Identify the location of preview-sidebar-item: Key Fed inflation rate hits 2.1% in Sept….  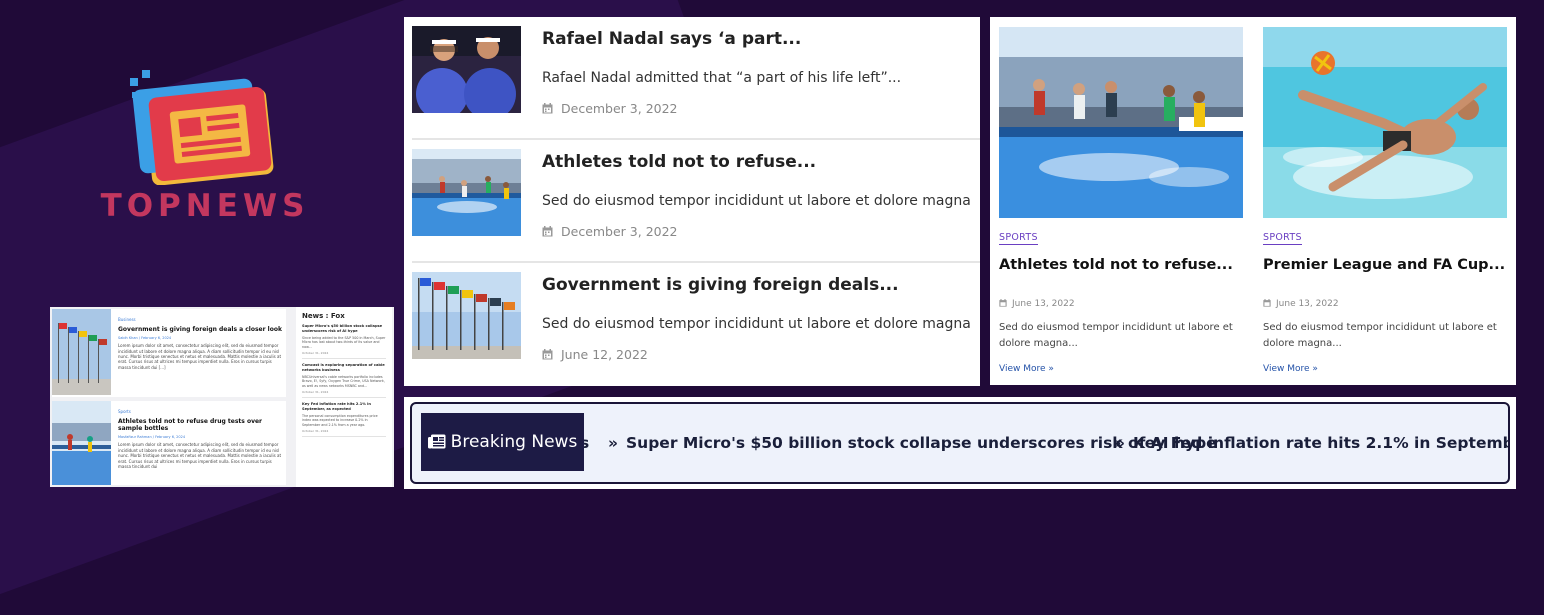
(344, 419).